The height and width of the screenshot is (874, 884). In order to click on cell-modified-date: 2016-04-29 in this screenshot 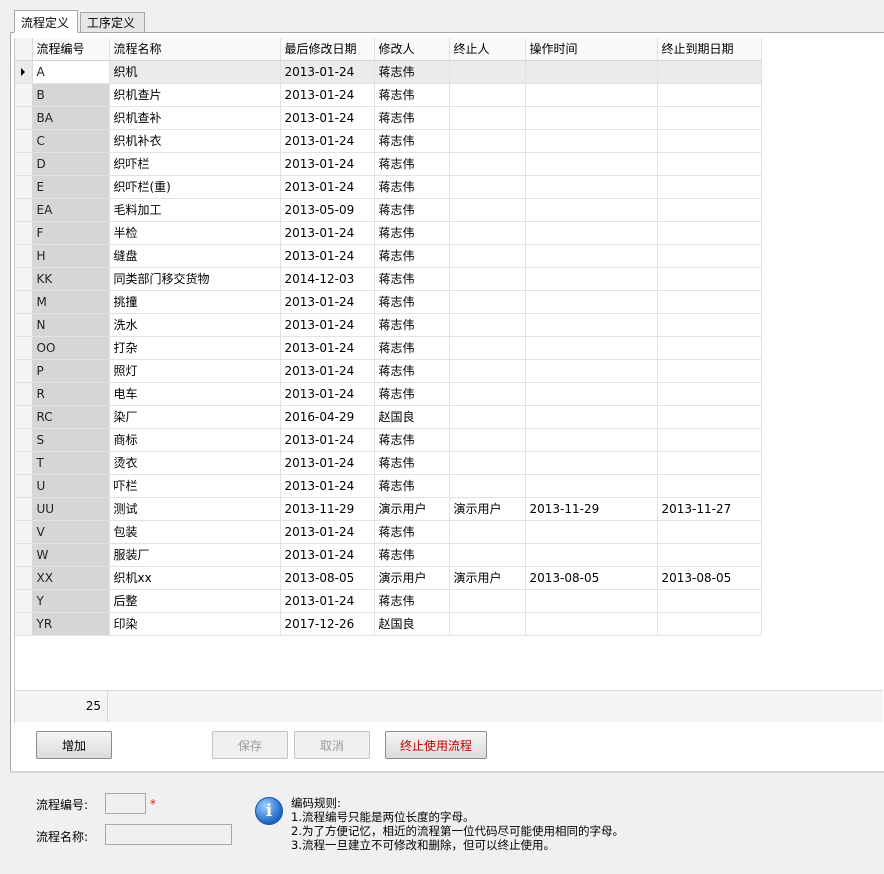, I will do `click(327, 417)`.